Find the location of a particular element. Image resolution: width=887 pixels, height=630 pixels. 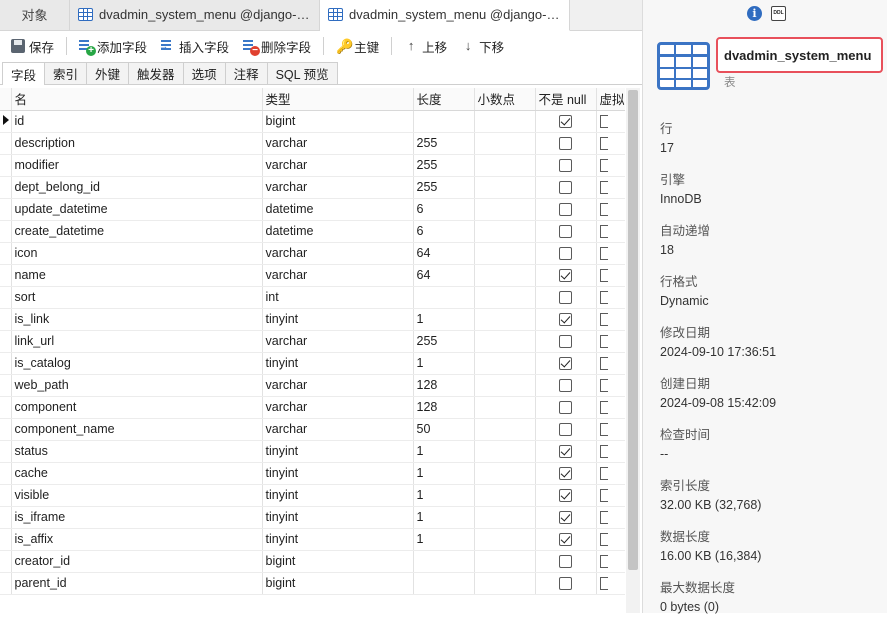

table-row: cache tinyint 1 is located at coordinates (312, 473).